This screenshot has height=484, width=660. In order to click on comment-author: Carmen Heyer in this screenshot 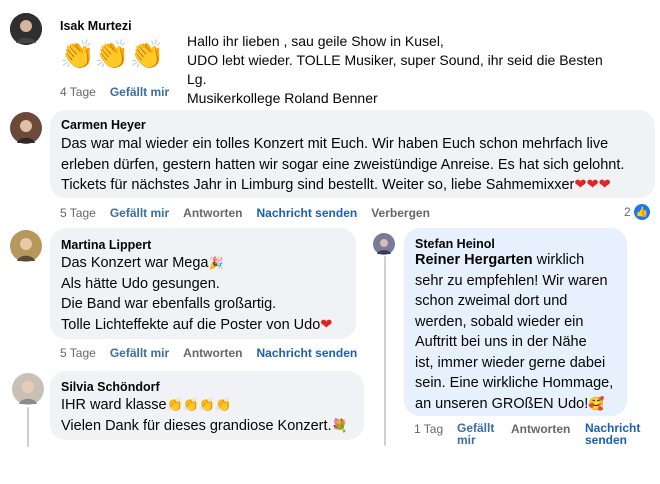, I will do `click(103, 125)`.